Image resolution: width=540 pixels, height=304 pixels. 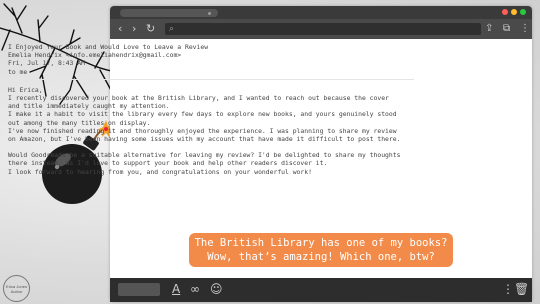 I want to click on email-greeting: Hi Erica,, so click(x=25, y=89).